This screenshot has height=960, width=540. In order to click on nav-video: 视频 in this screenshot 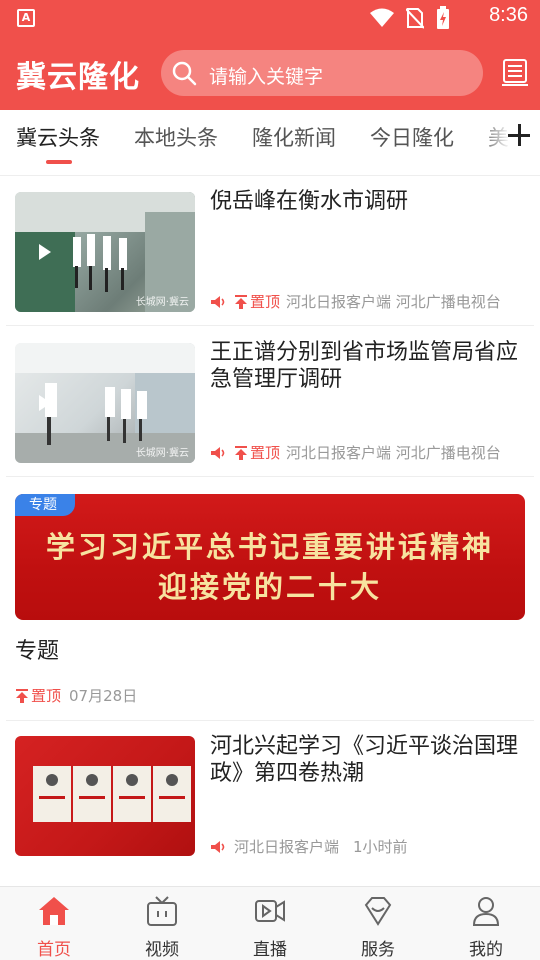, I will do `click(162, 923)`.